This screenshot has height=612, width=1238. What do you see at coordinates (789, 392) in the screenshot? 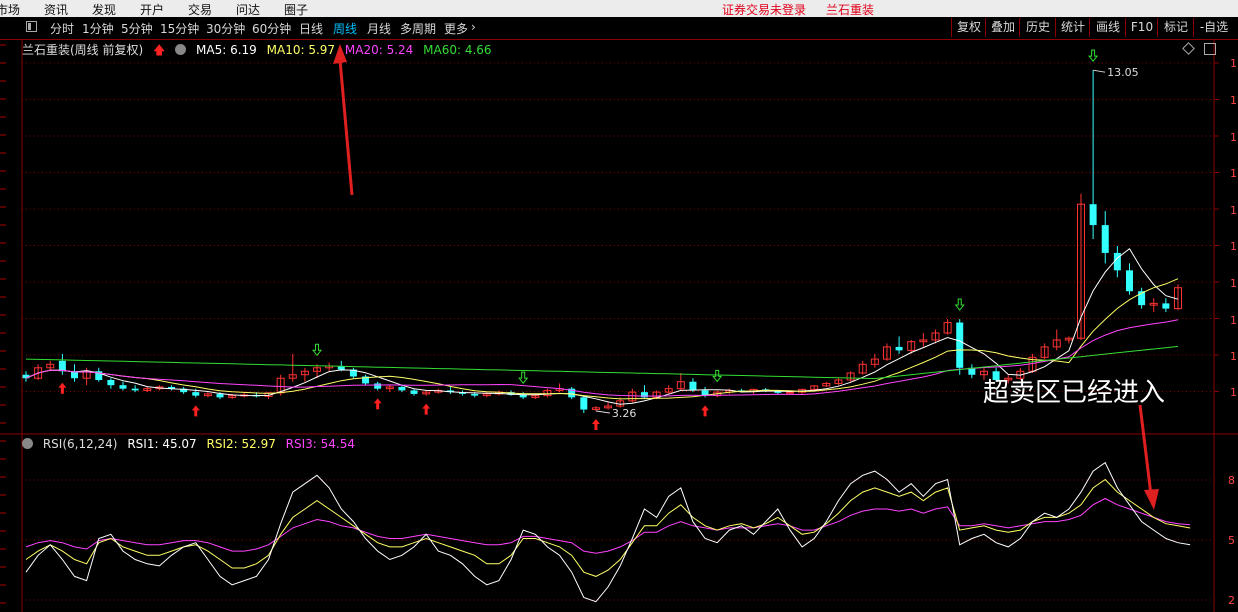
I see `candle-body-up` at bounding box center [789, 392].